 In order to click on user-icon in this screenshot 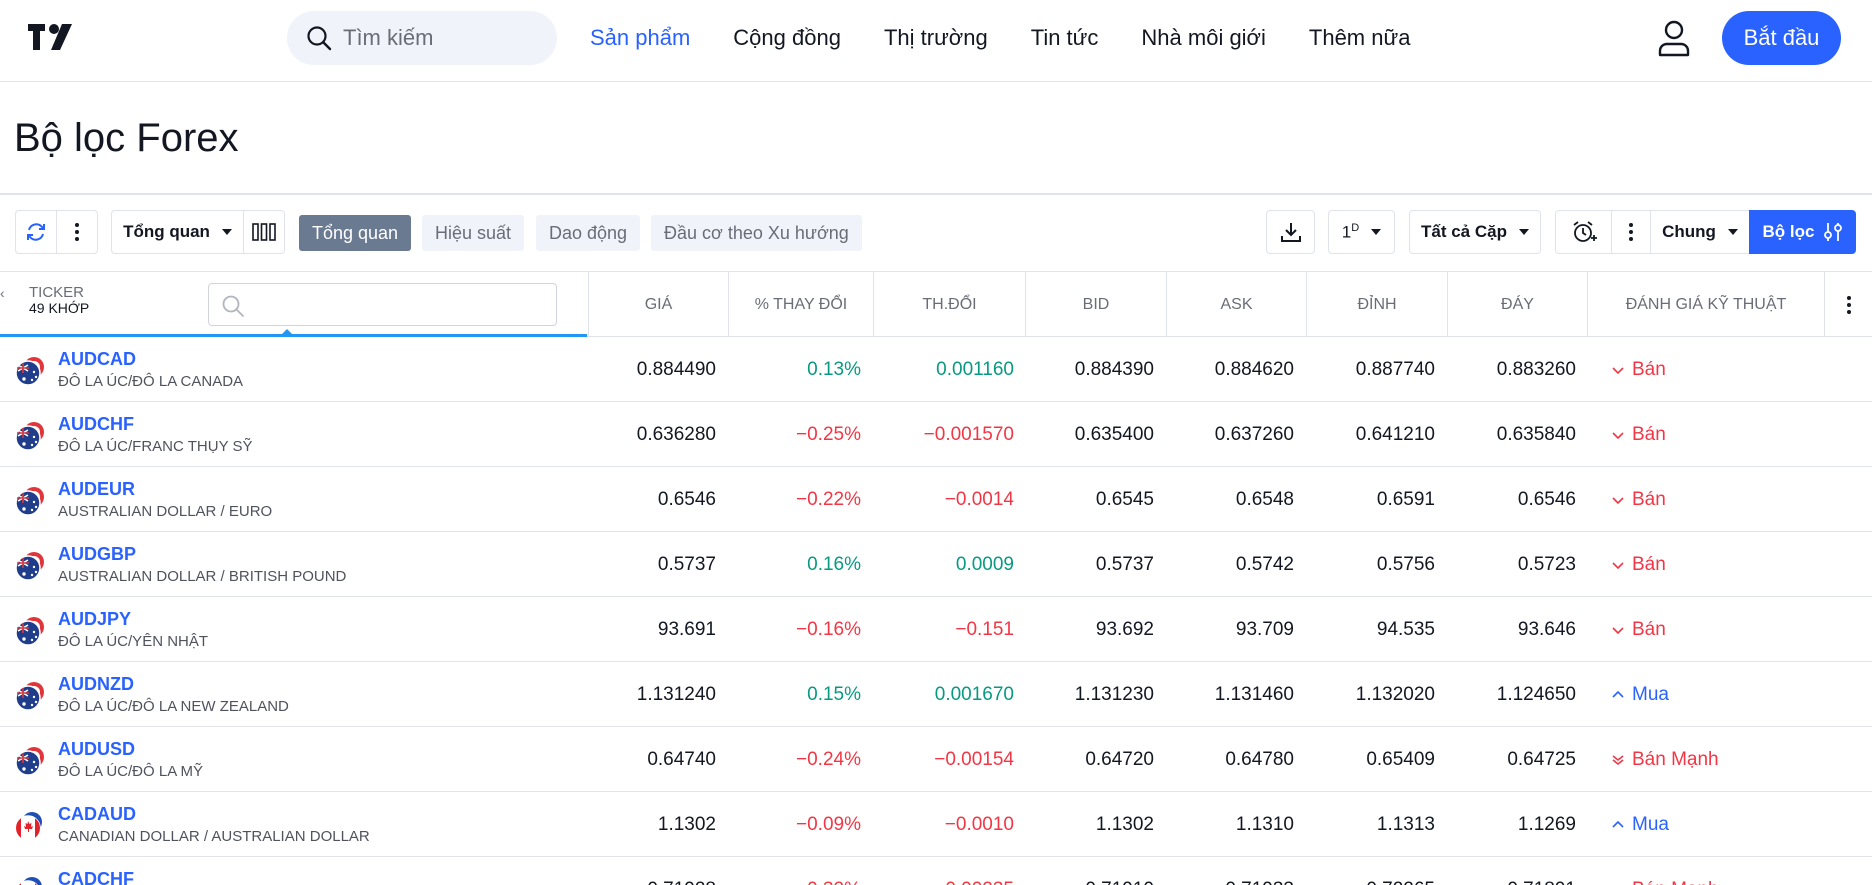, I will do `click(1674, 38)`.